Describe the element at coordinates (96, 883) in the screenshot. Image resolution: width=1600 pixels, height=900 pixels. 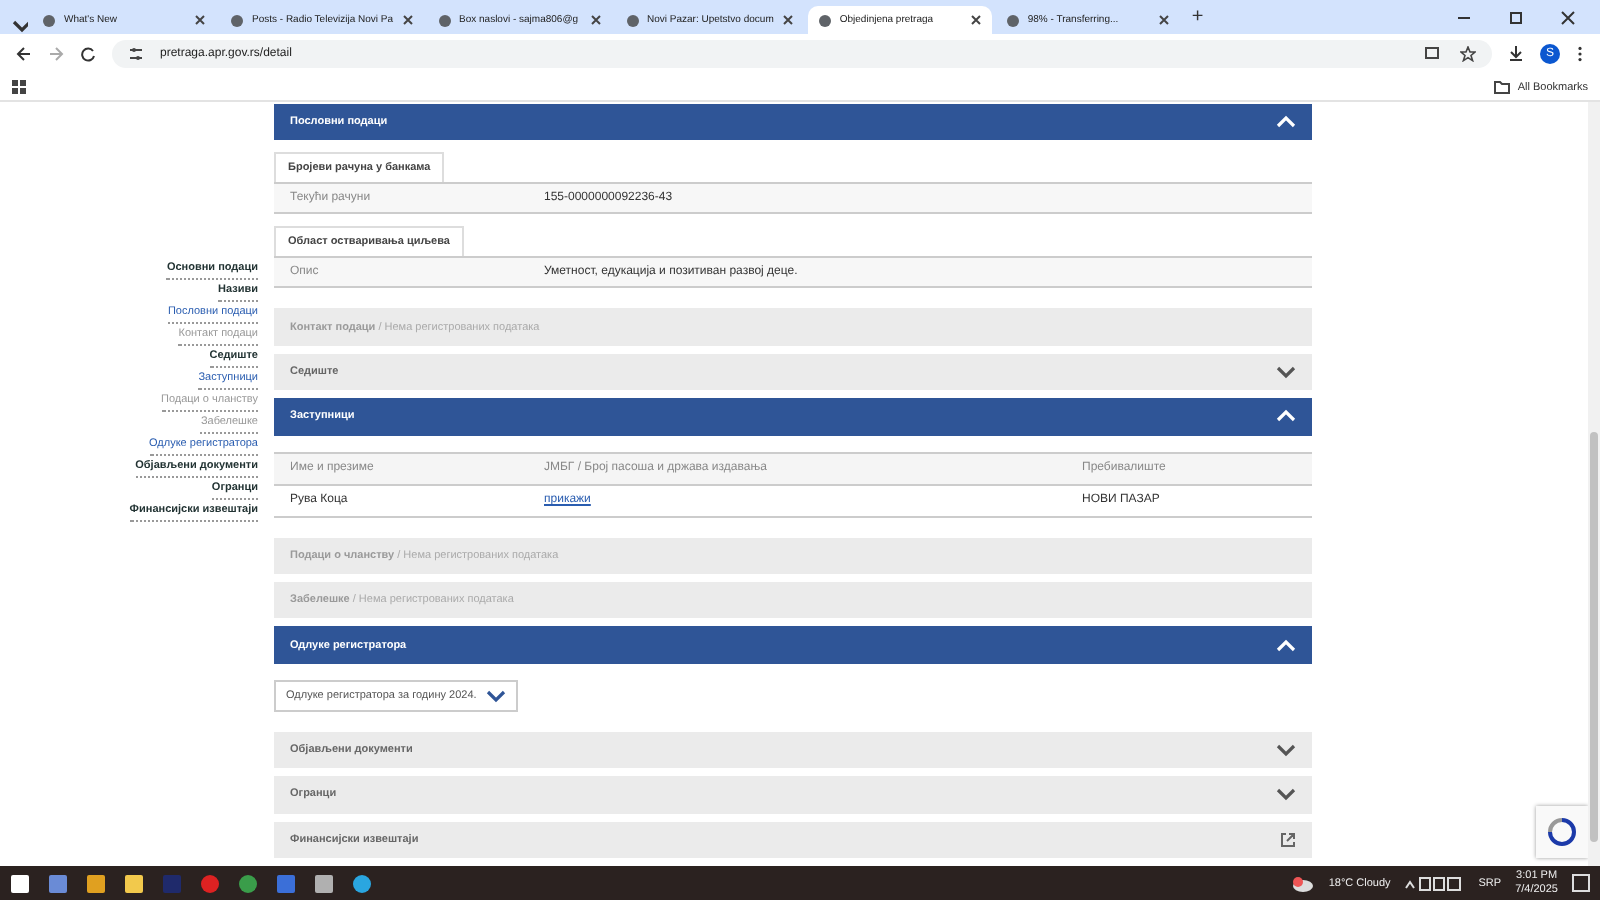
I see `app-icon` at that location.